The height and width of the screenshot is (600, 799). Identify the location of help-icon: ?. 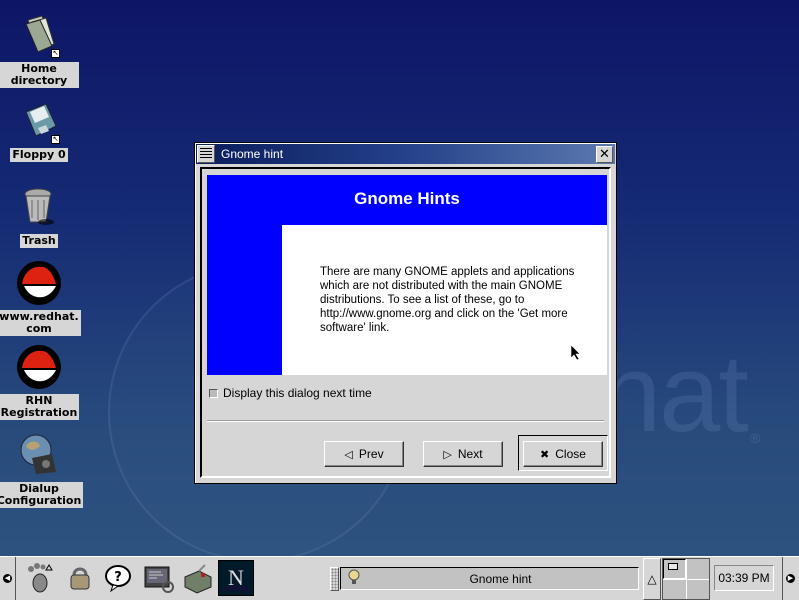
(118, 579).